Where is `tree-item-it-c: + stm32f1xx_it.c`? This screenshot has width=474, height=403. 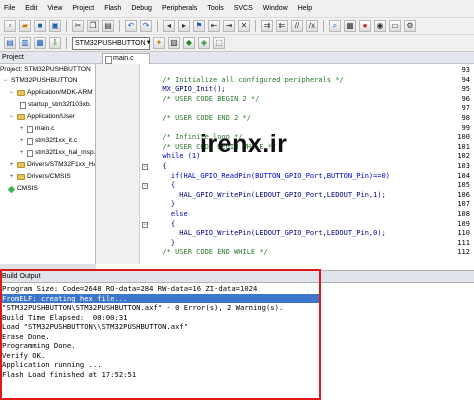 tree-item-it-c: + stm32f1xx_it.c is located at coordinates (47, 141).